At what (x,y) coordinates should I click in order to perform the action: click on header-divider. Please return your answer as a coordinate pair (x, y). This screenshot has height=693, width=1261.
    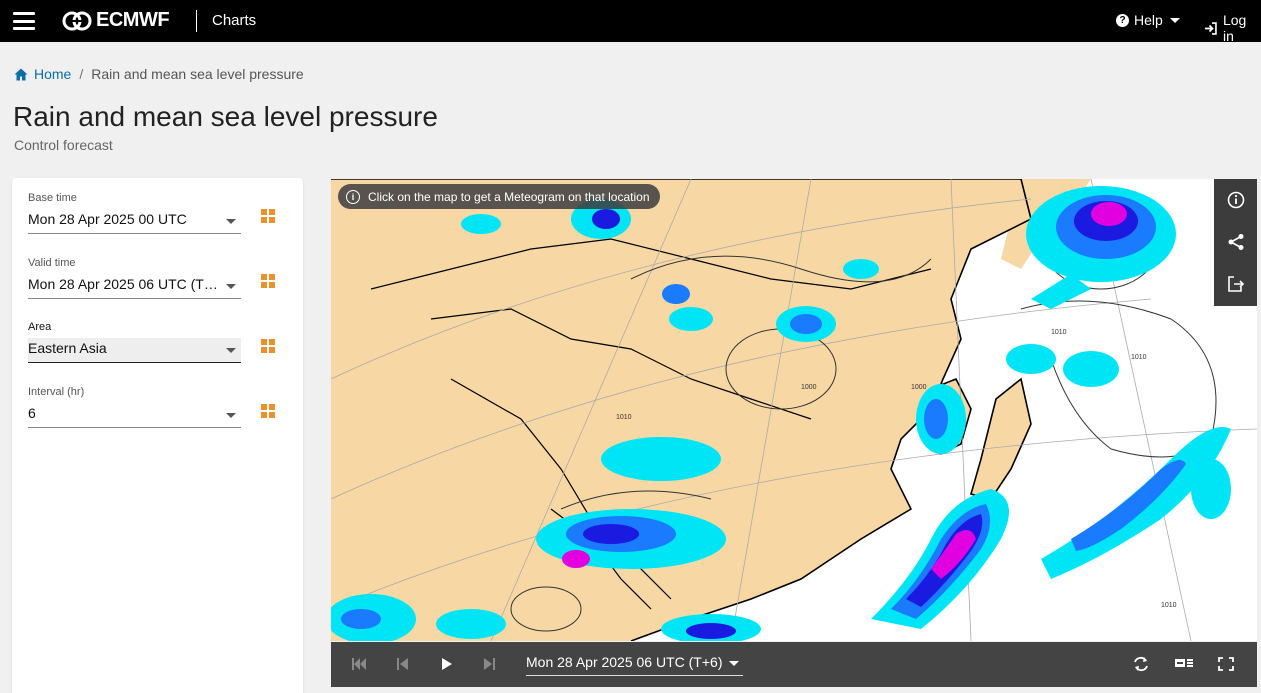
    Looking at the image, I should click on (196, 21).